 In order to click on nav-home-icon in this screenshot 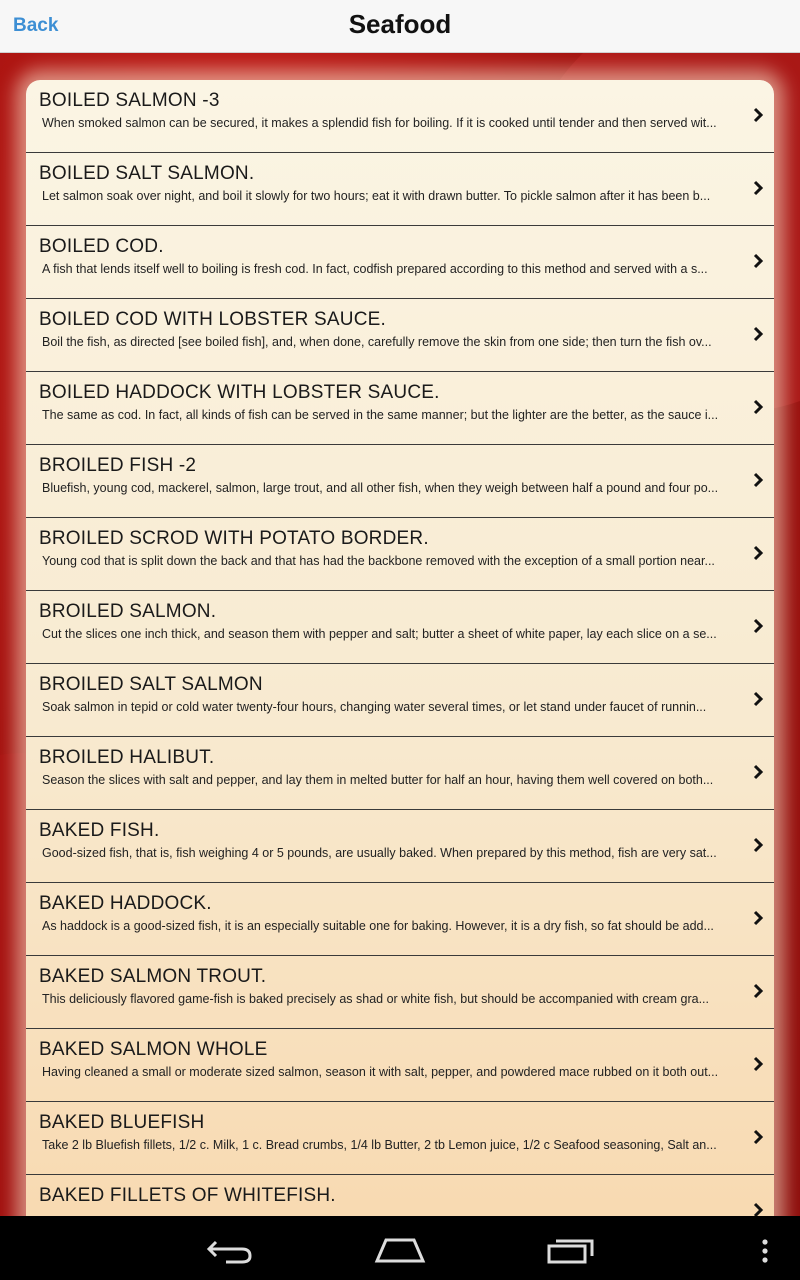, I will do `click(400, 1250)`.